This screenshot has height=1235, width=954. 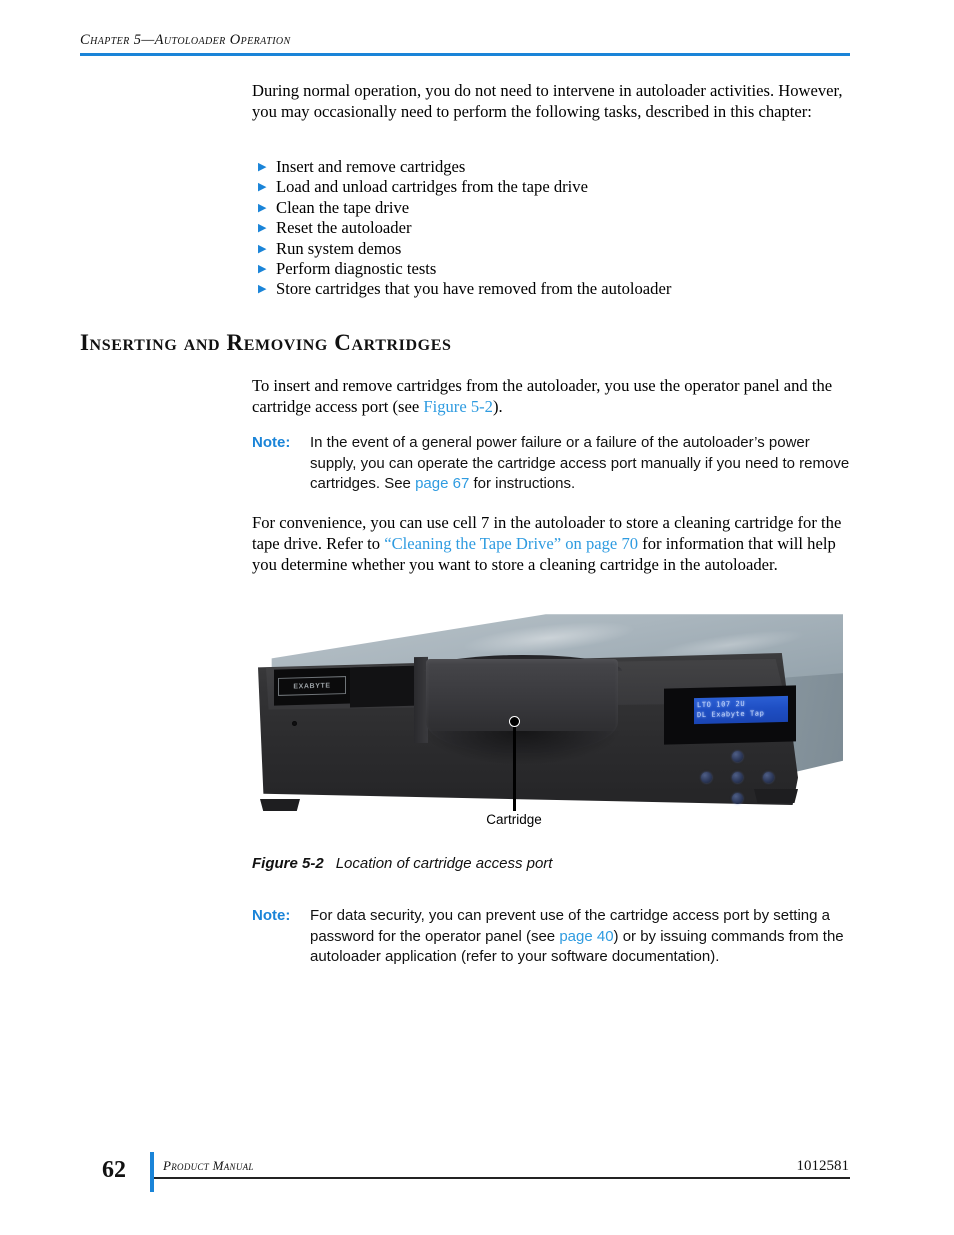 I want to click on callout-label-cartridge-access-port: Cartridge access port, so click(x=514, y=819).